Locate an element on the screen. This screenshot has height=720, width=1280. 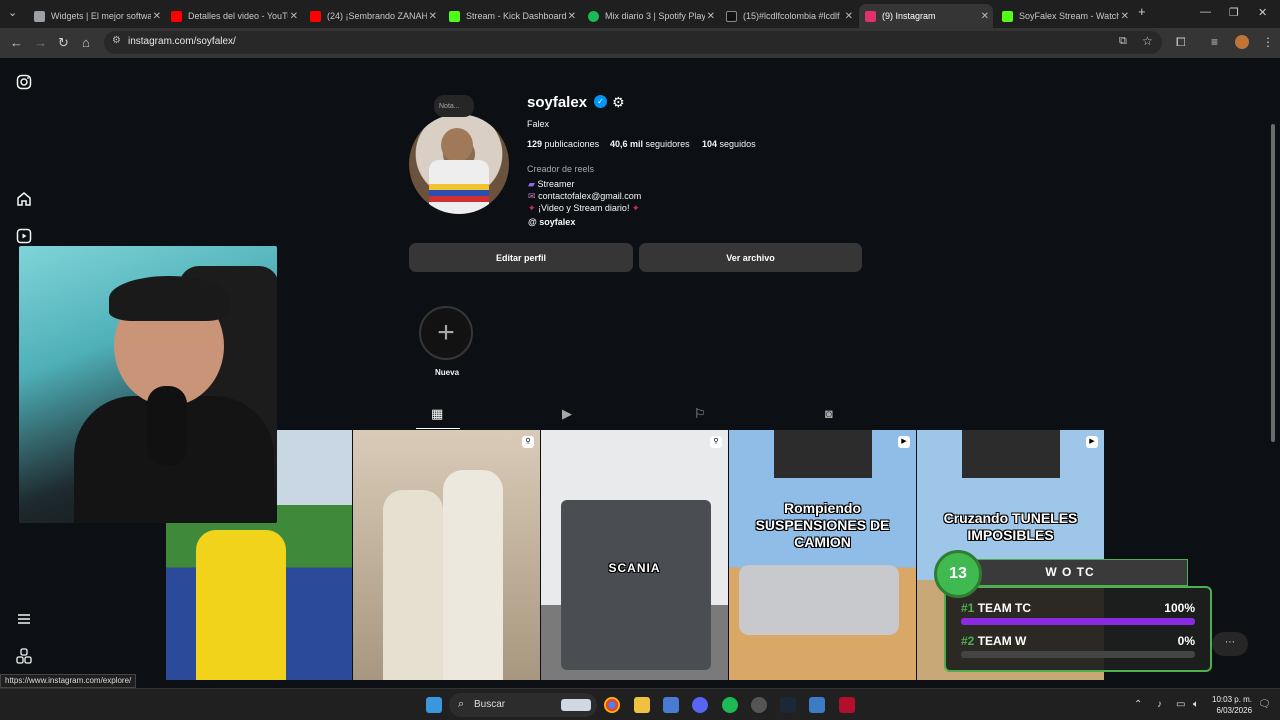
browser-tab: (15)#lcdlfcolombia #lcdlf ✕ is located at coordinates (788, 16).